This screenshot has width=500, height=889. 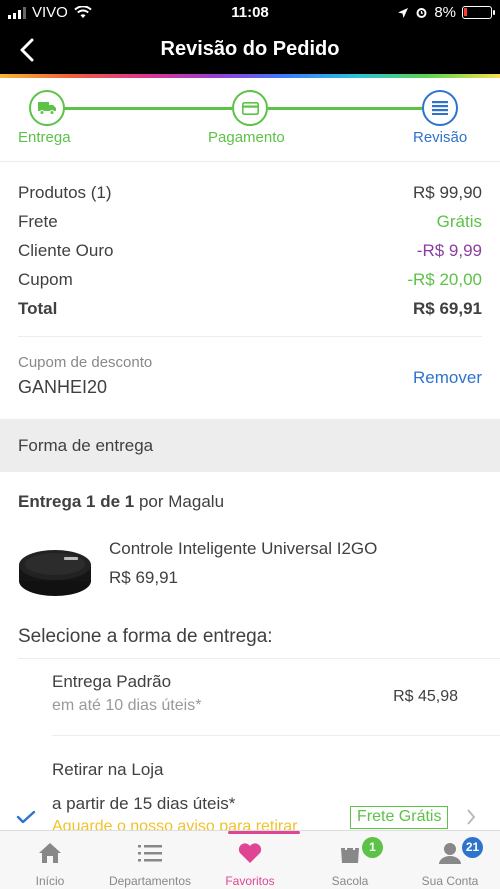 What do you see at coordinates (250, 853) in the screenshot?
I see `heart-icon` at bounding box center [250, 853].